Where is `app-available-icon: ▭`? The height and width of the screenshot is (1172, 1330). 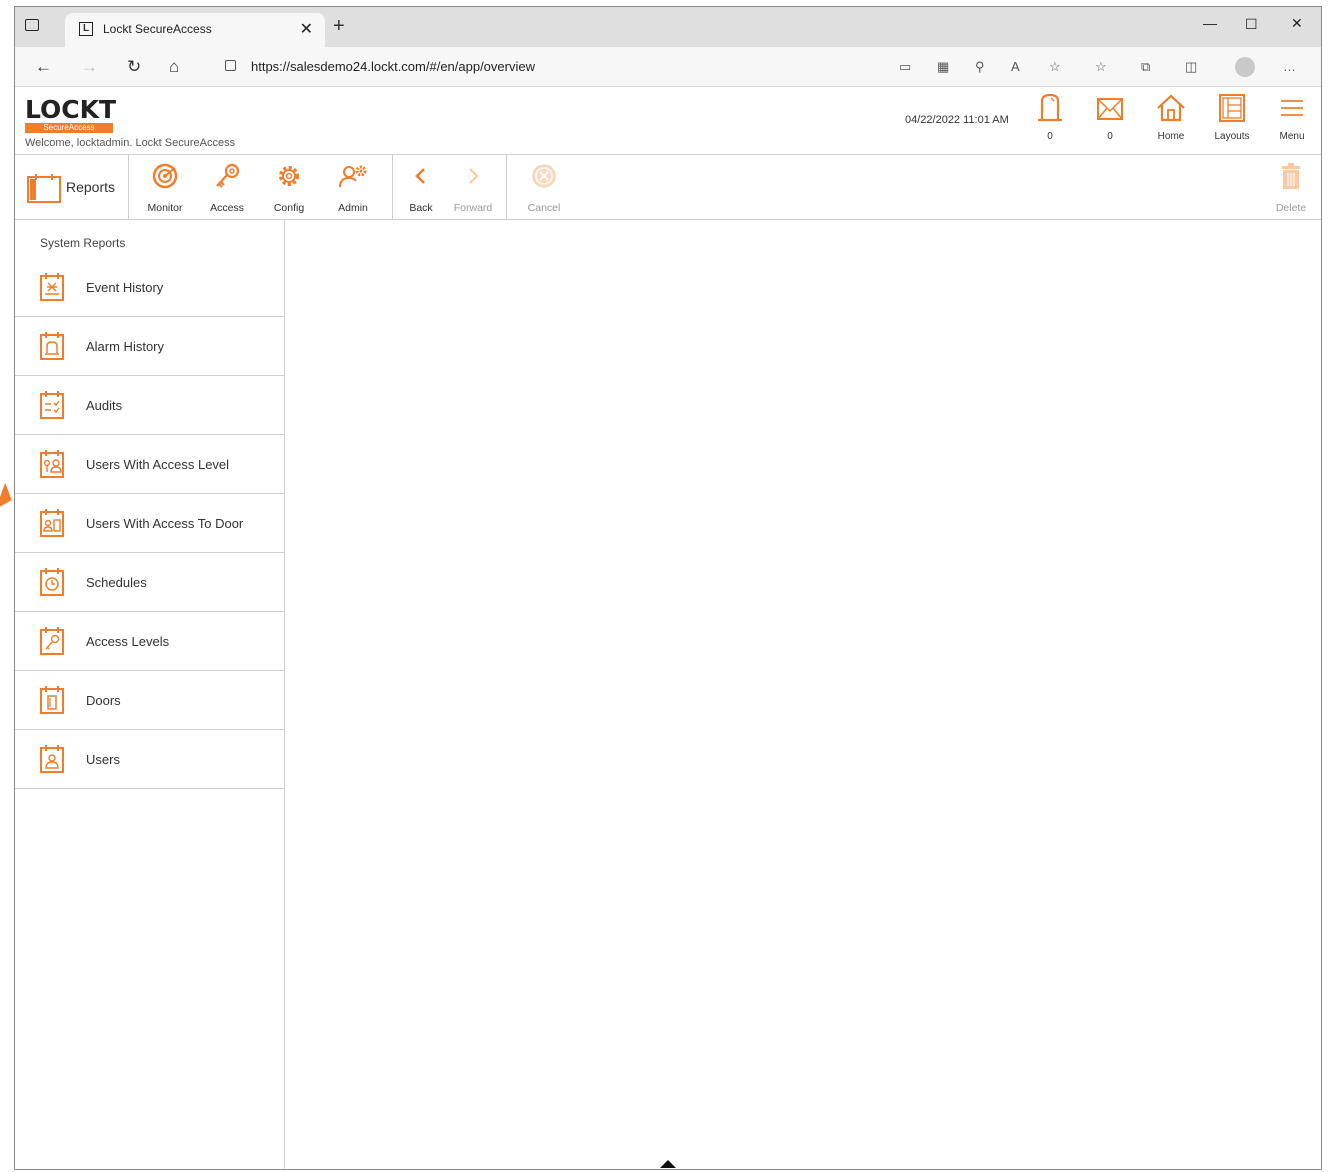 app-available-icon: ▭ is located at coordinates (905, 67).